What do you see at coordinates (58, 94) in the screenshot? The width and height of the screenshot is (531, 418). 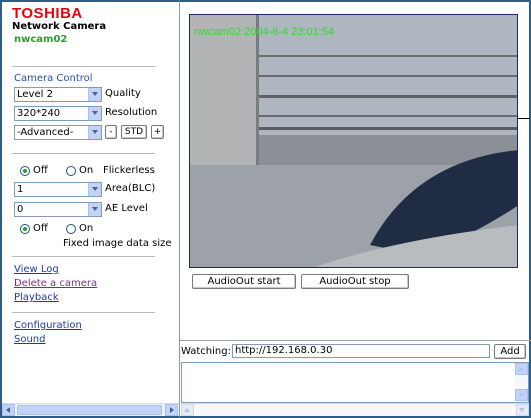 I see `quality-select: Level 2` at bounding box center [58, 94].